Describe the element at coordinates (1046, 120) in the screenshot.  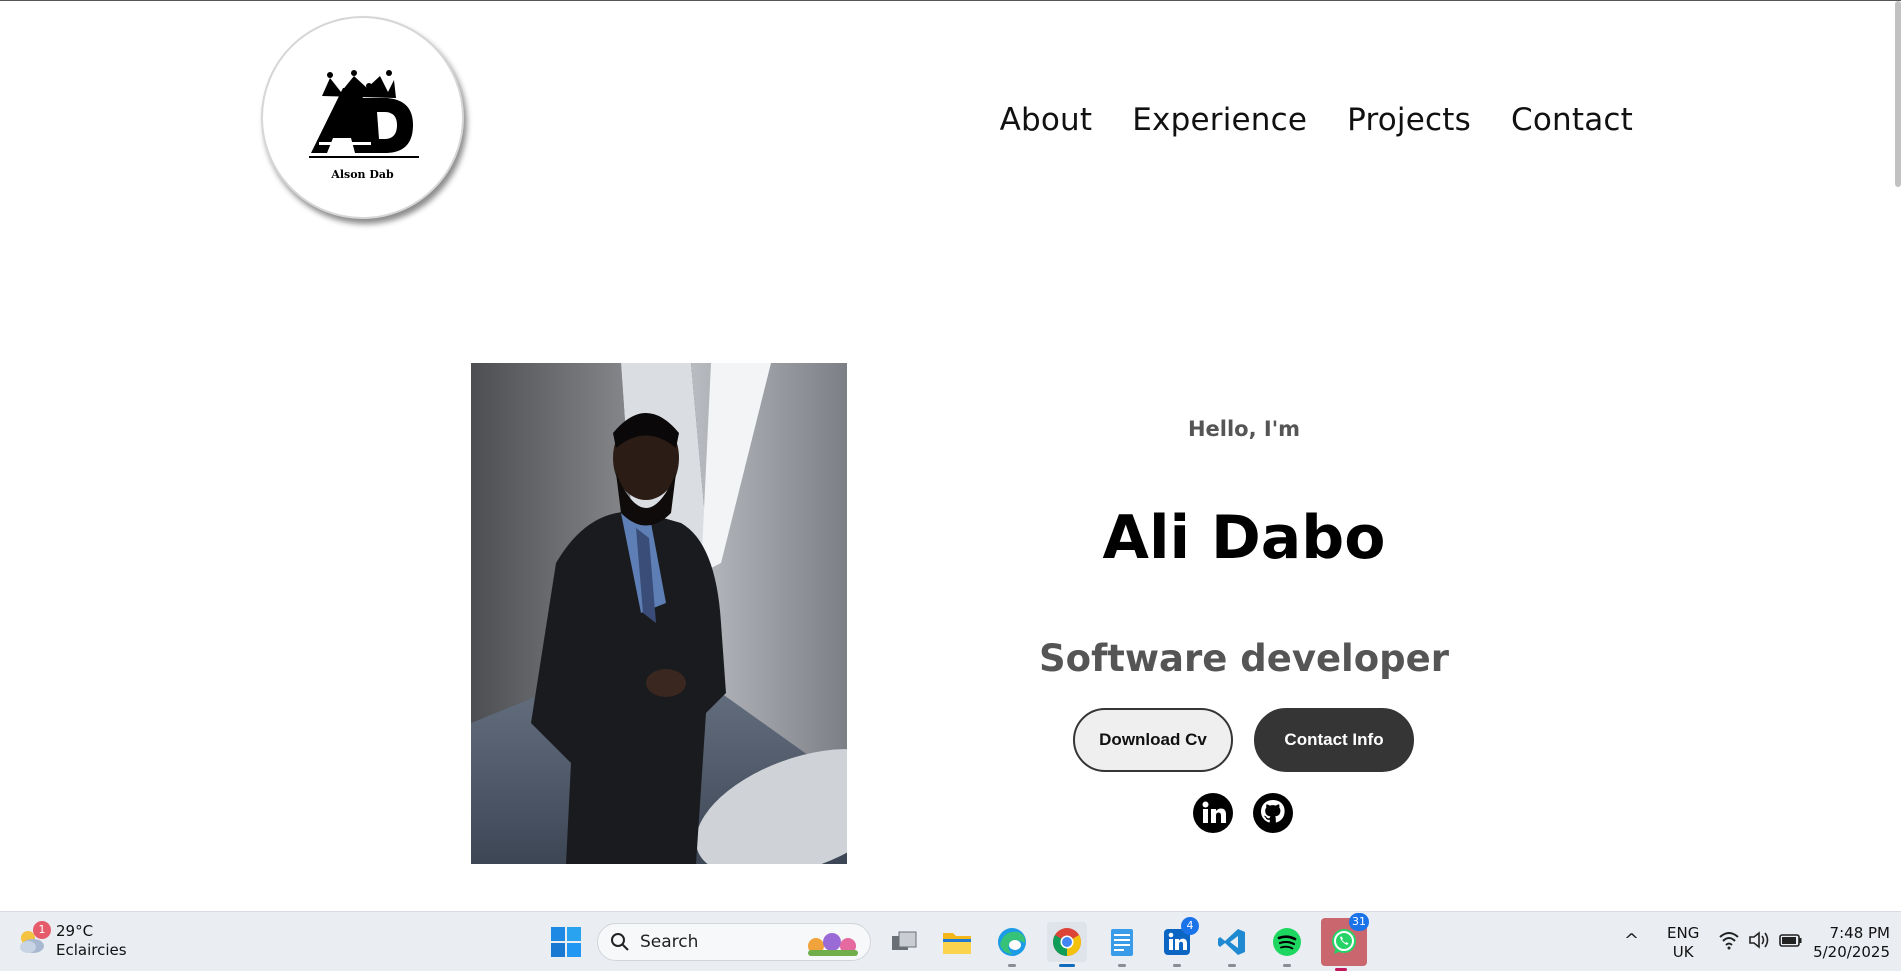
I see `nav-link-about: About` at that location.